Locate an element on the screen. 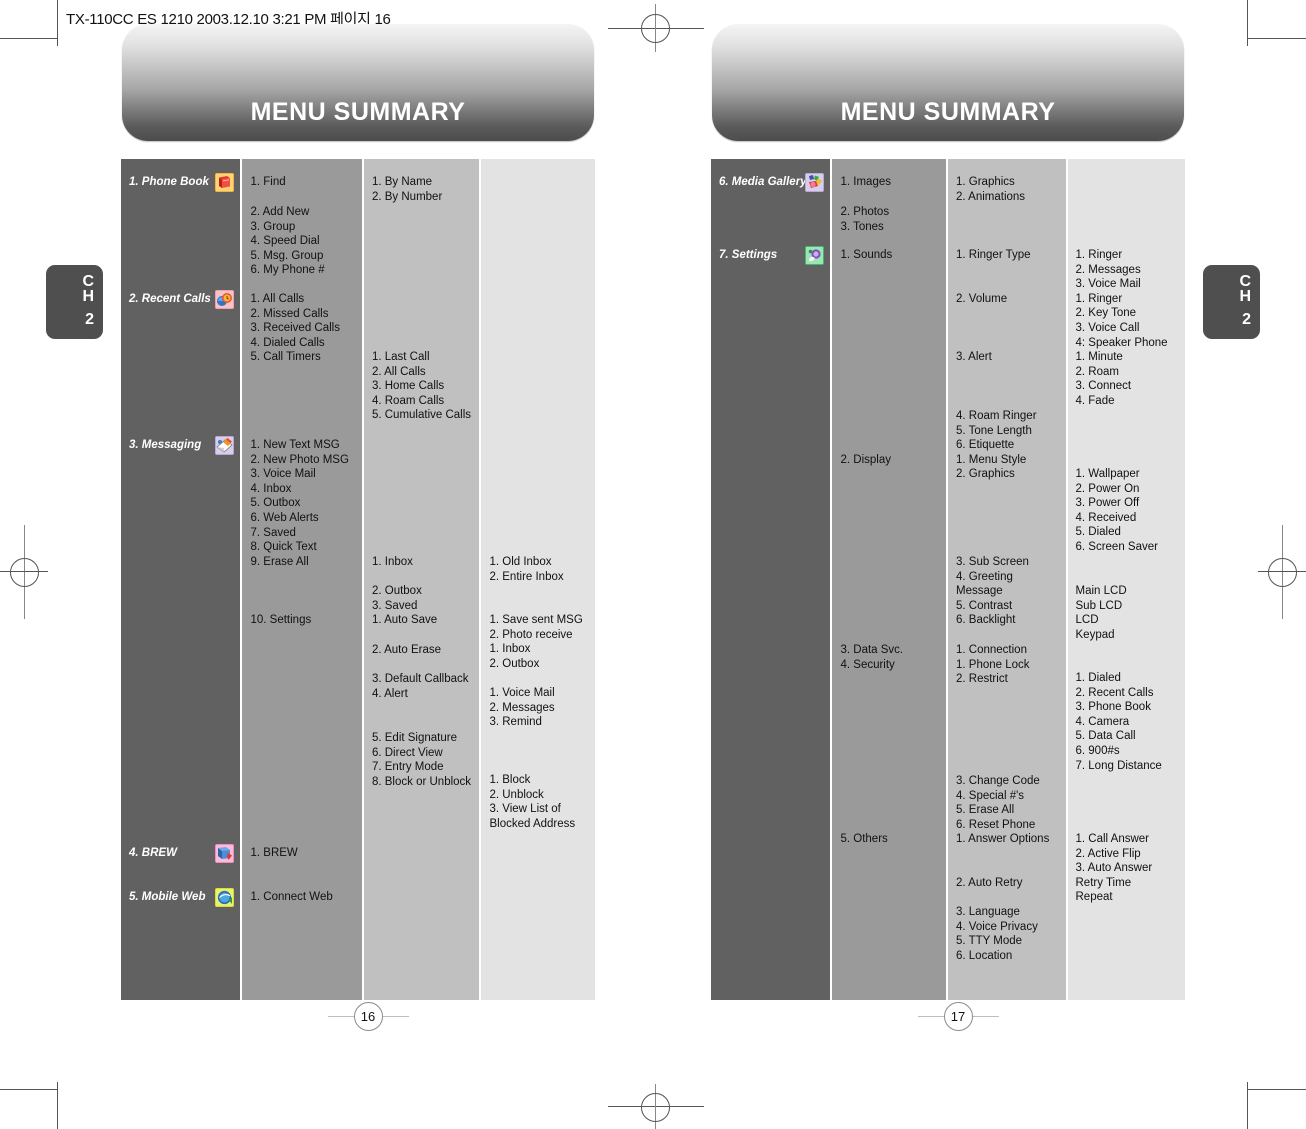 The height and width of the screenshot is (1129, 1306). menu-entry: 1. Images is located at coordinates (865, 182).